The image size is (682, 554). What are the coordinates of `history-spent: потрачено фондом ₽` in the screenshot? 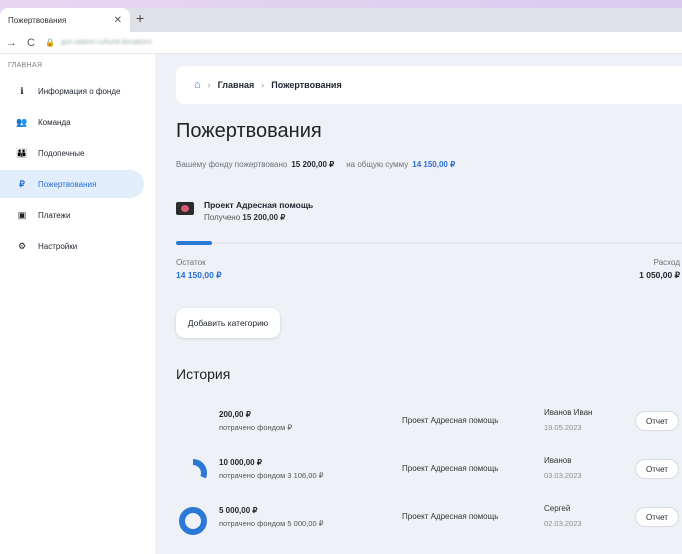 It's located at (256, 427).